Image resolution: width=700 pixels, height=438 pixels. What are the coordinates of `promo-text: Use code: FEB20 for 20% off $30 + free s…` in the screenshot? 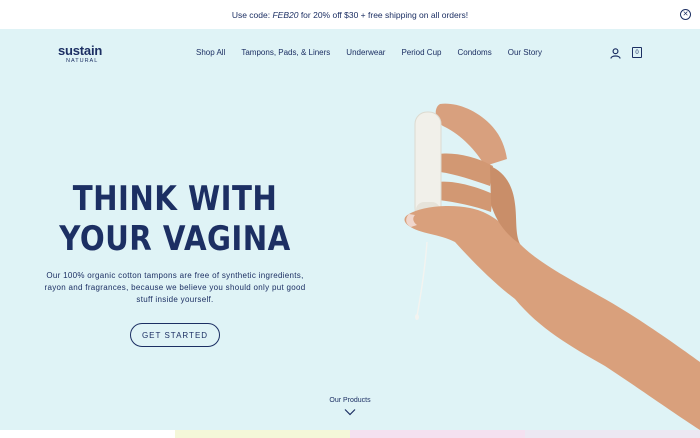 It's located at (350, 14).